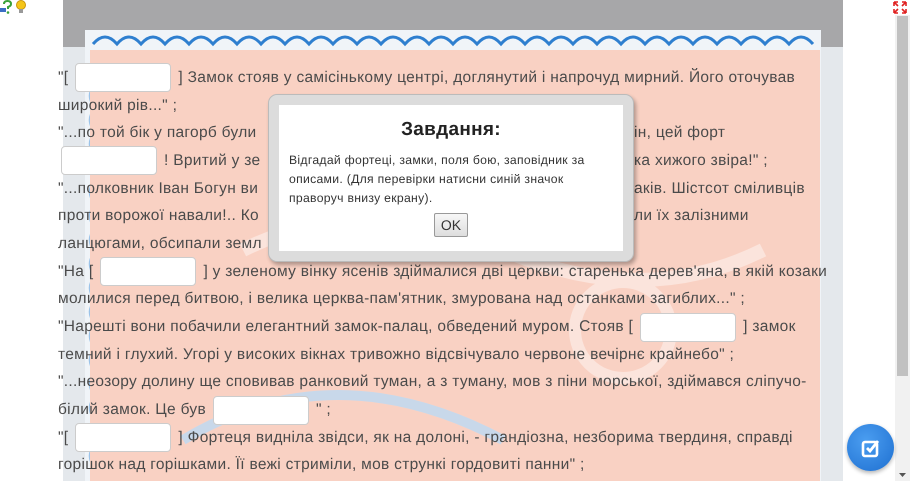 Image resolution: width=910 pixels, height=481 pixels. I want to click on passage-text: ] Фортеця виднiла звідси, як на долоні, - грандіозна, незборима твердиня, справді, so click(485, 437).